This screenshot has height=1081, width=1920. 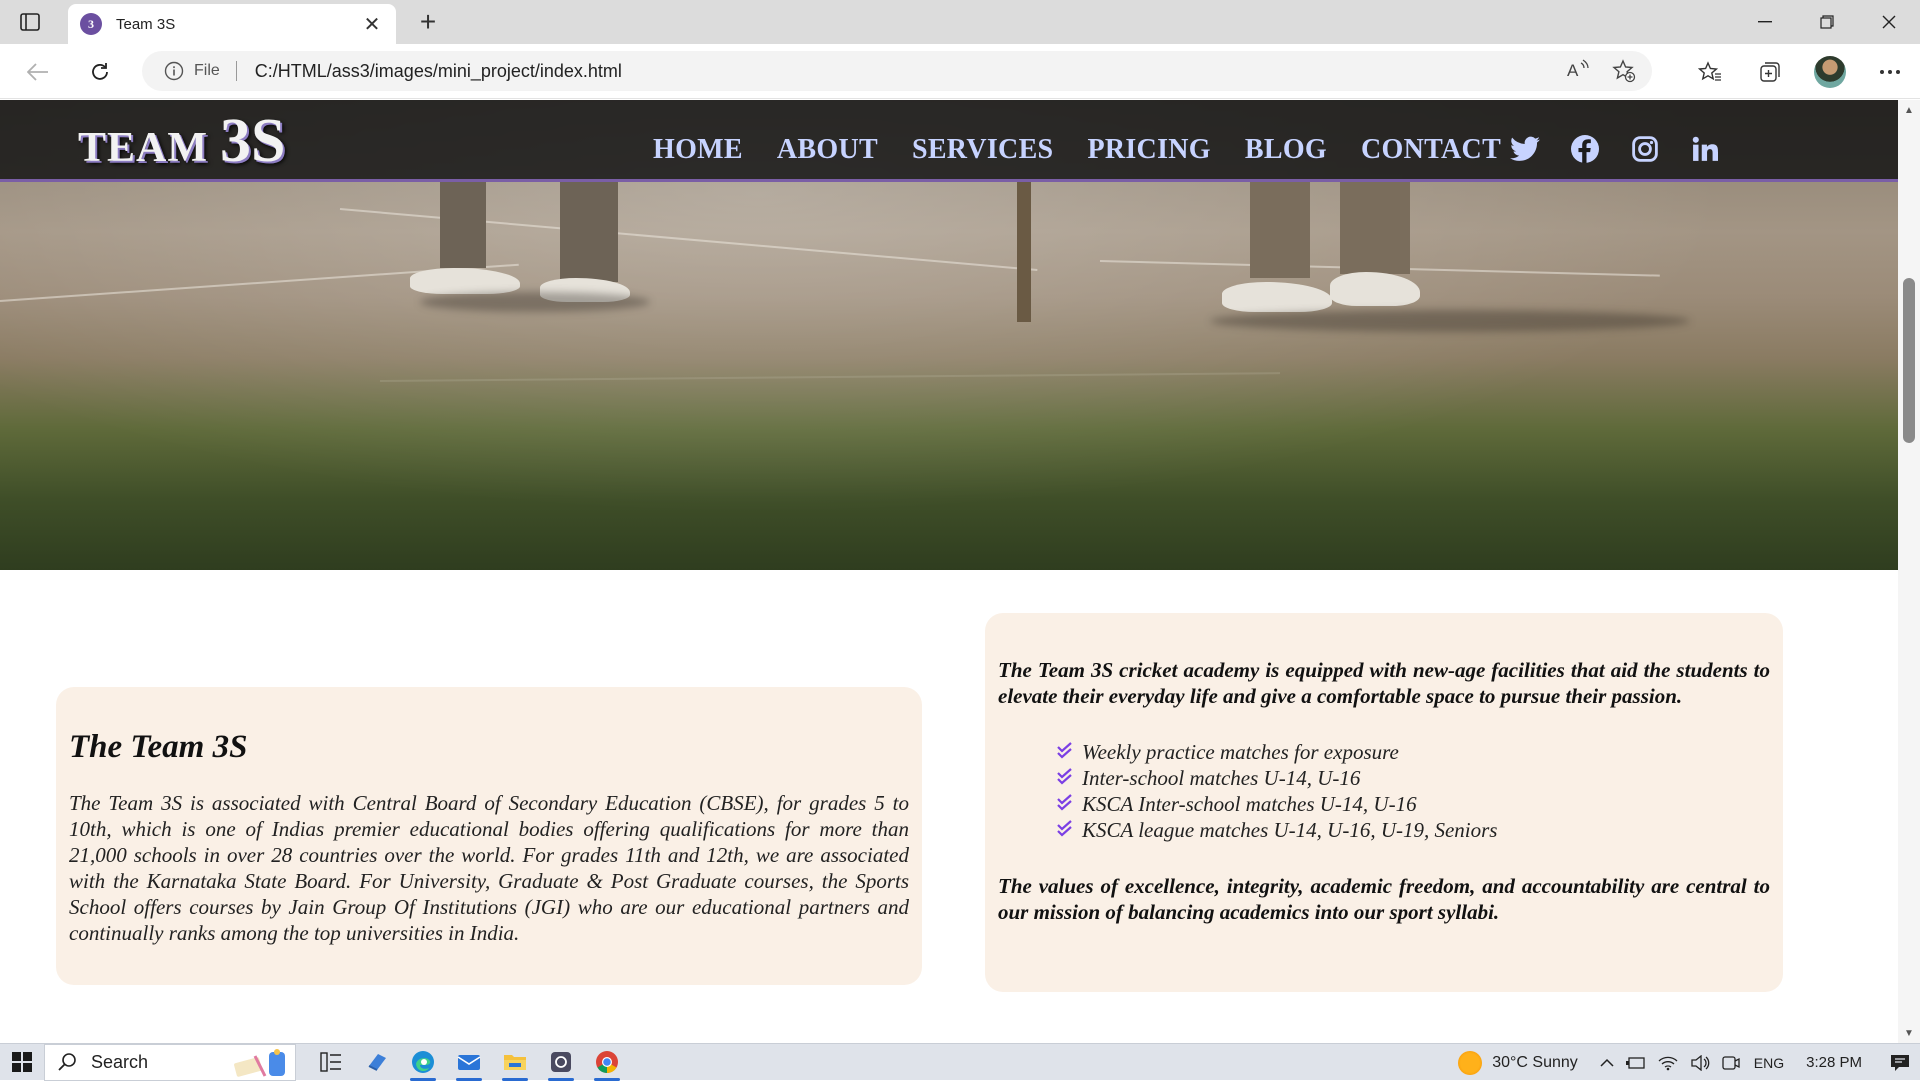 I want to click on scroll-up-arrow-icon: ▲, so click(x=1909, y=110).